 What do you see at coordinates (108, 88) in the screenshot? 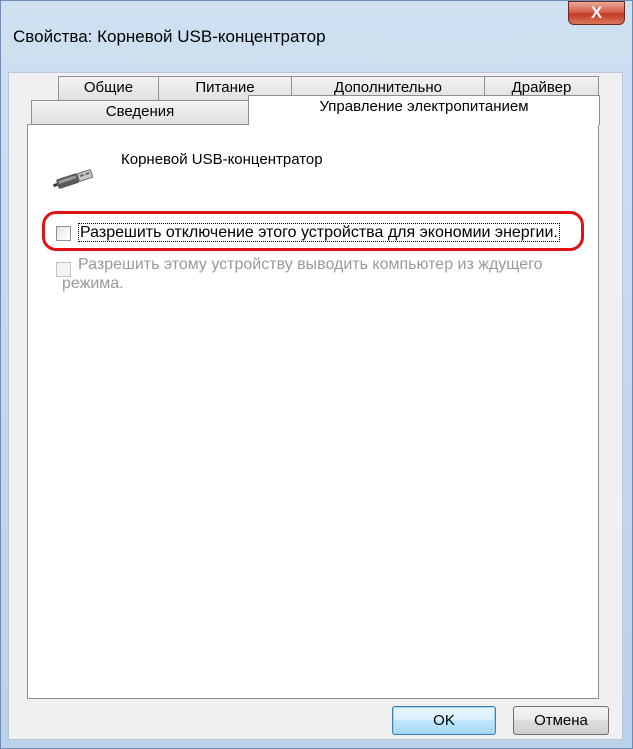
I see `tab-general: Общие` at bounding box center [108, 88].